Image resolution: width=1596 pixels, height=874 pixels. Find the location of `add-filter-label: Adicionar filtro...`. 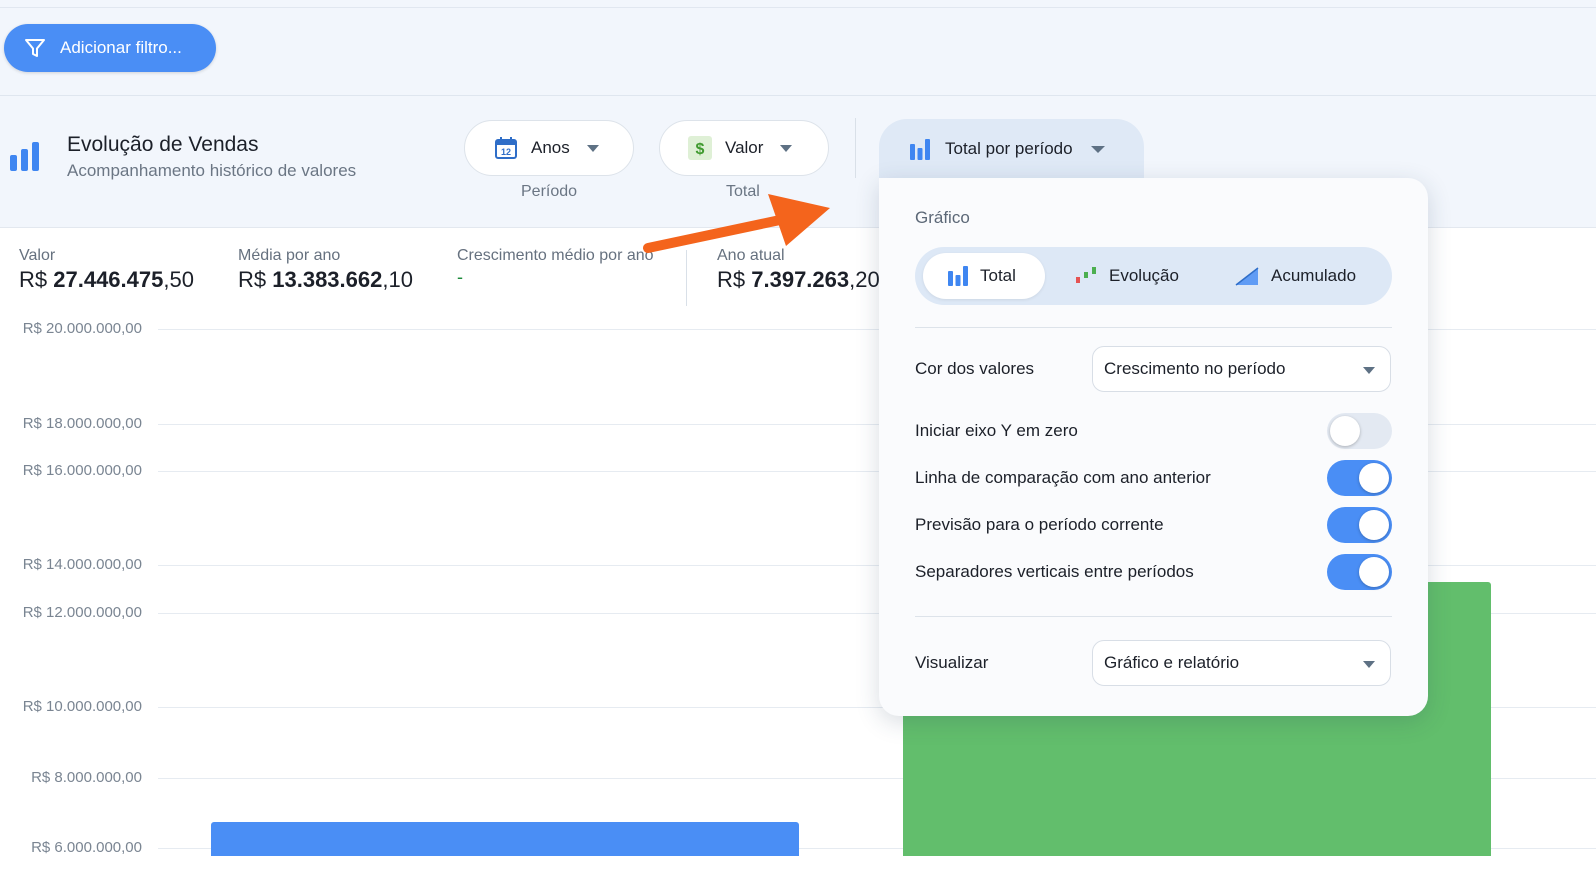

add-filter-label: Adicionar filtro... is located at coordinates (121, 47).